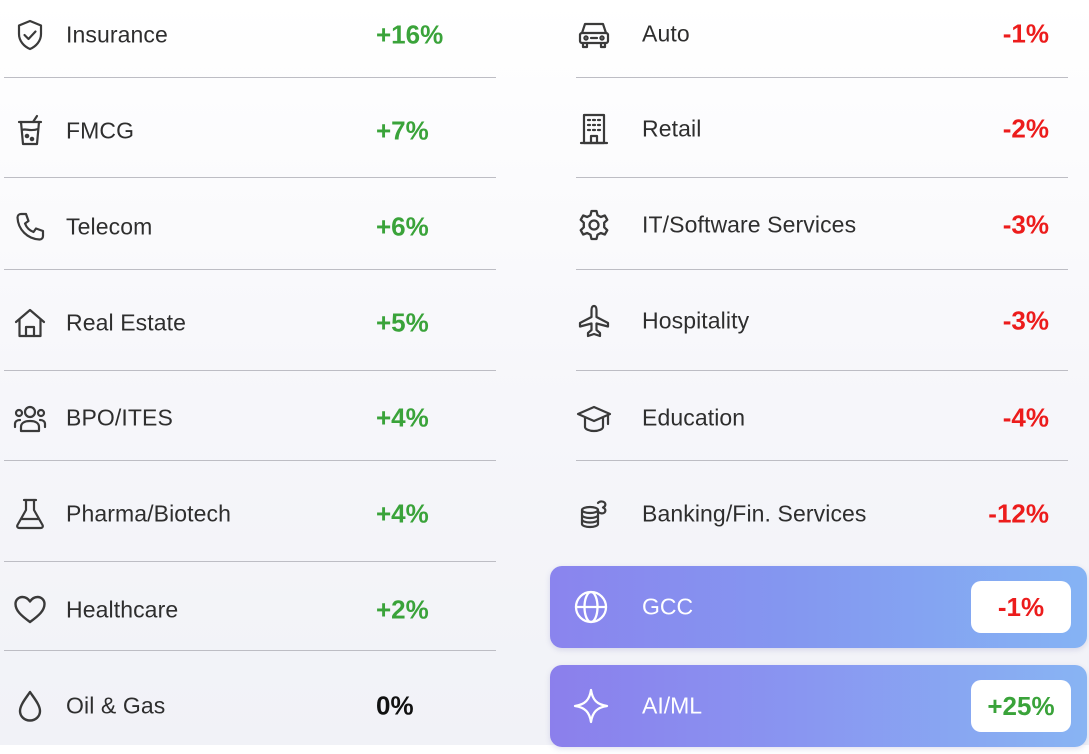  Describe the element at coordinates (591, 607) in the screenshot. I see `globe-icon` at that location.